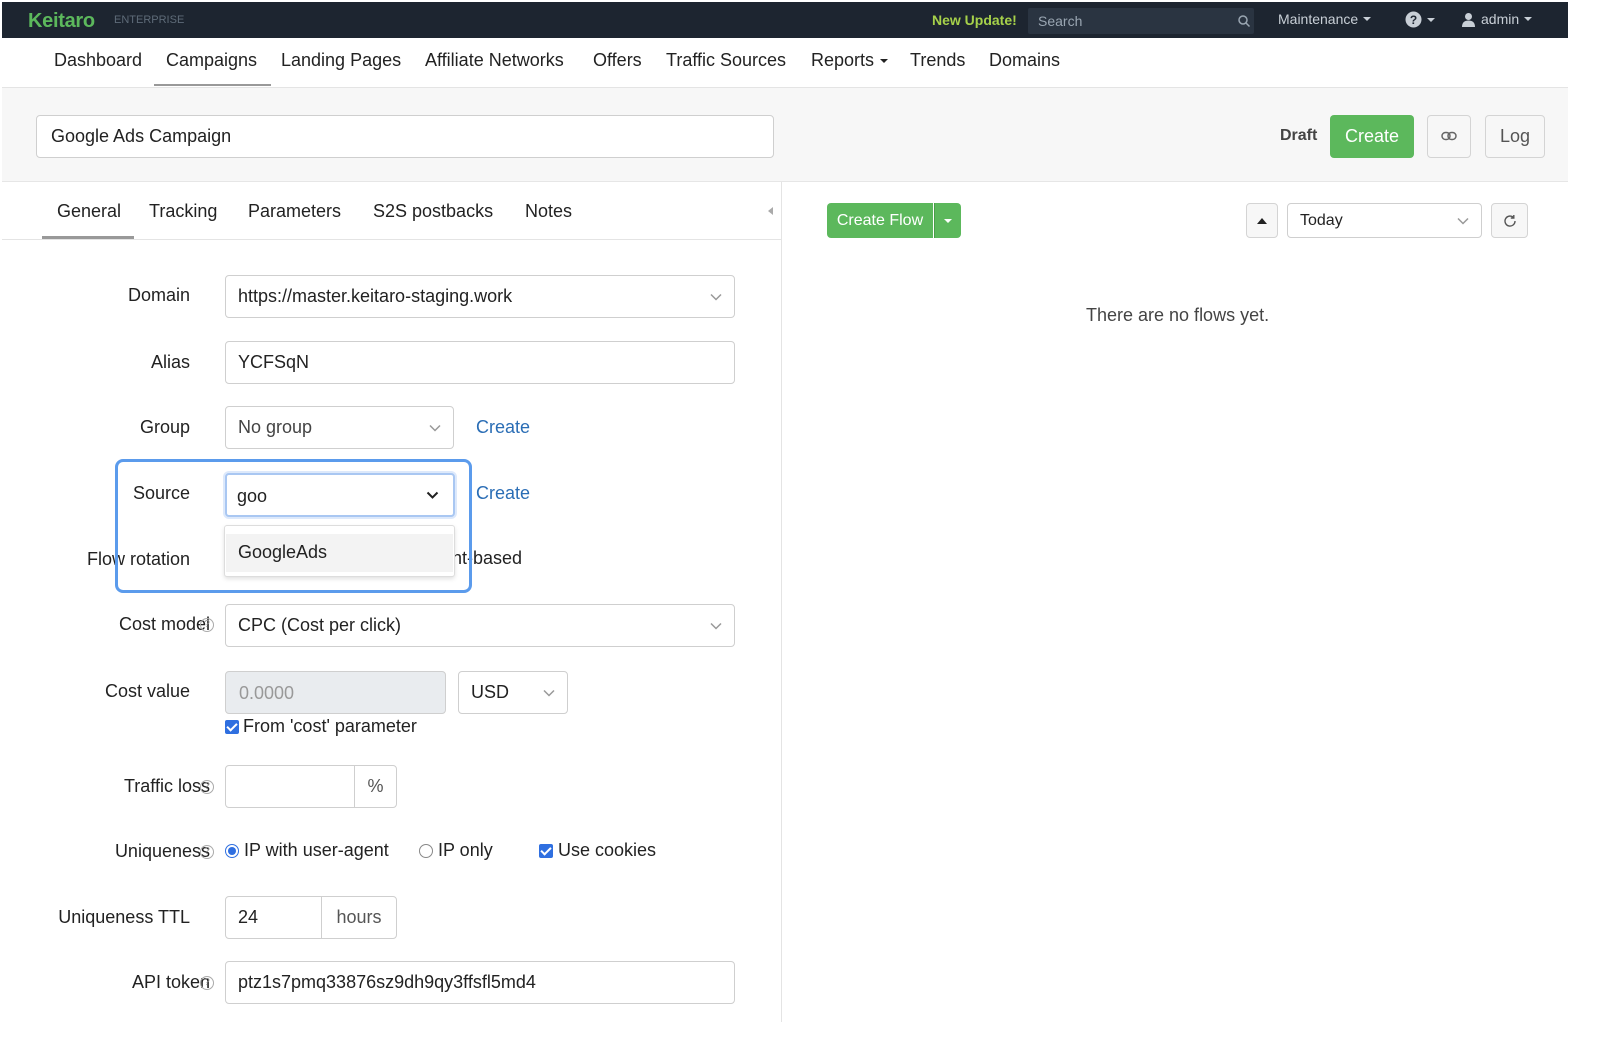 Image resolution: width=1600 pixels, height=1042 pixels. I want to click on cost-model-value: CPC (Cost per click), so click(320, 625).